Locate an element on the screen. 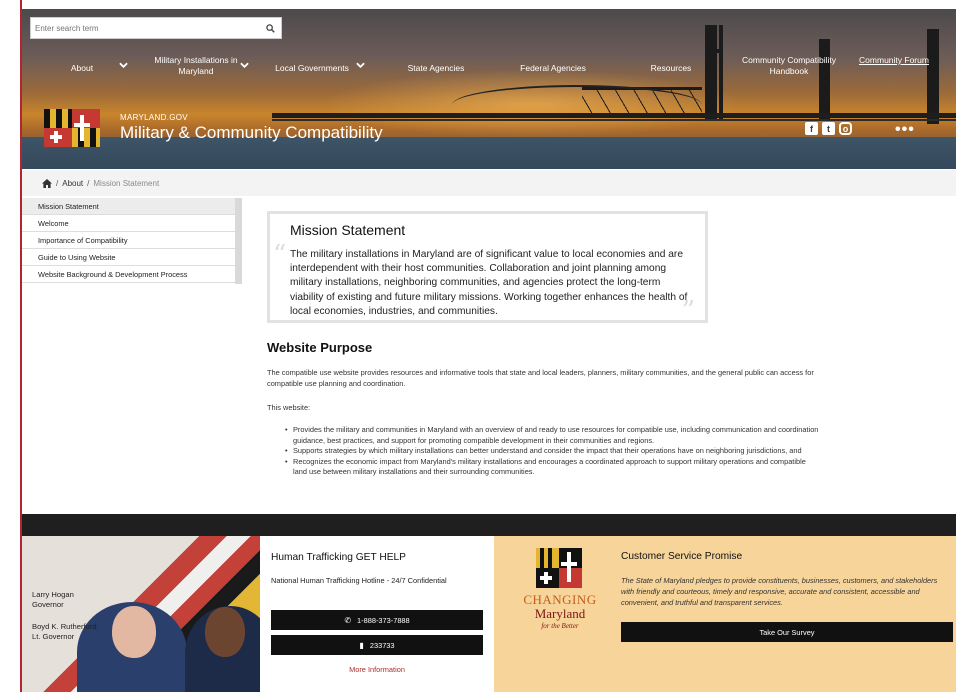 The width and height of the screenshot is (956, 692). nav-item-federal-agencies: Federal Agencies is located at coordinates (553, 68).